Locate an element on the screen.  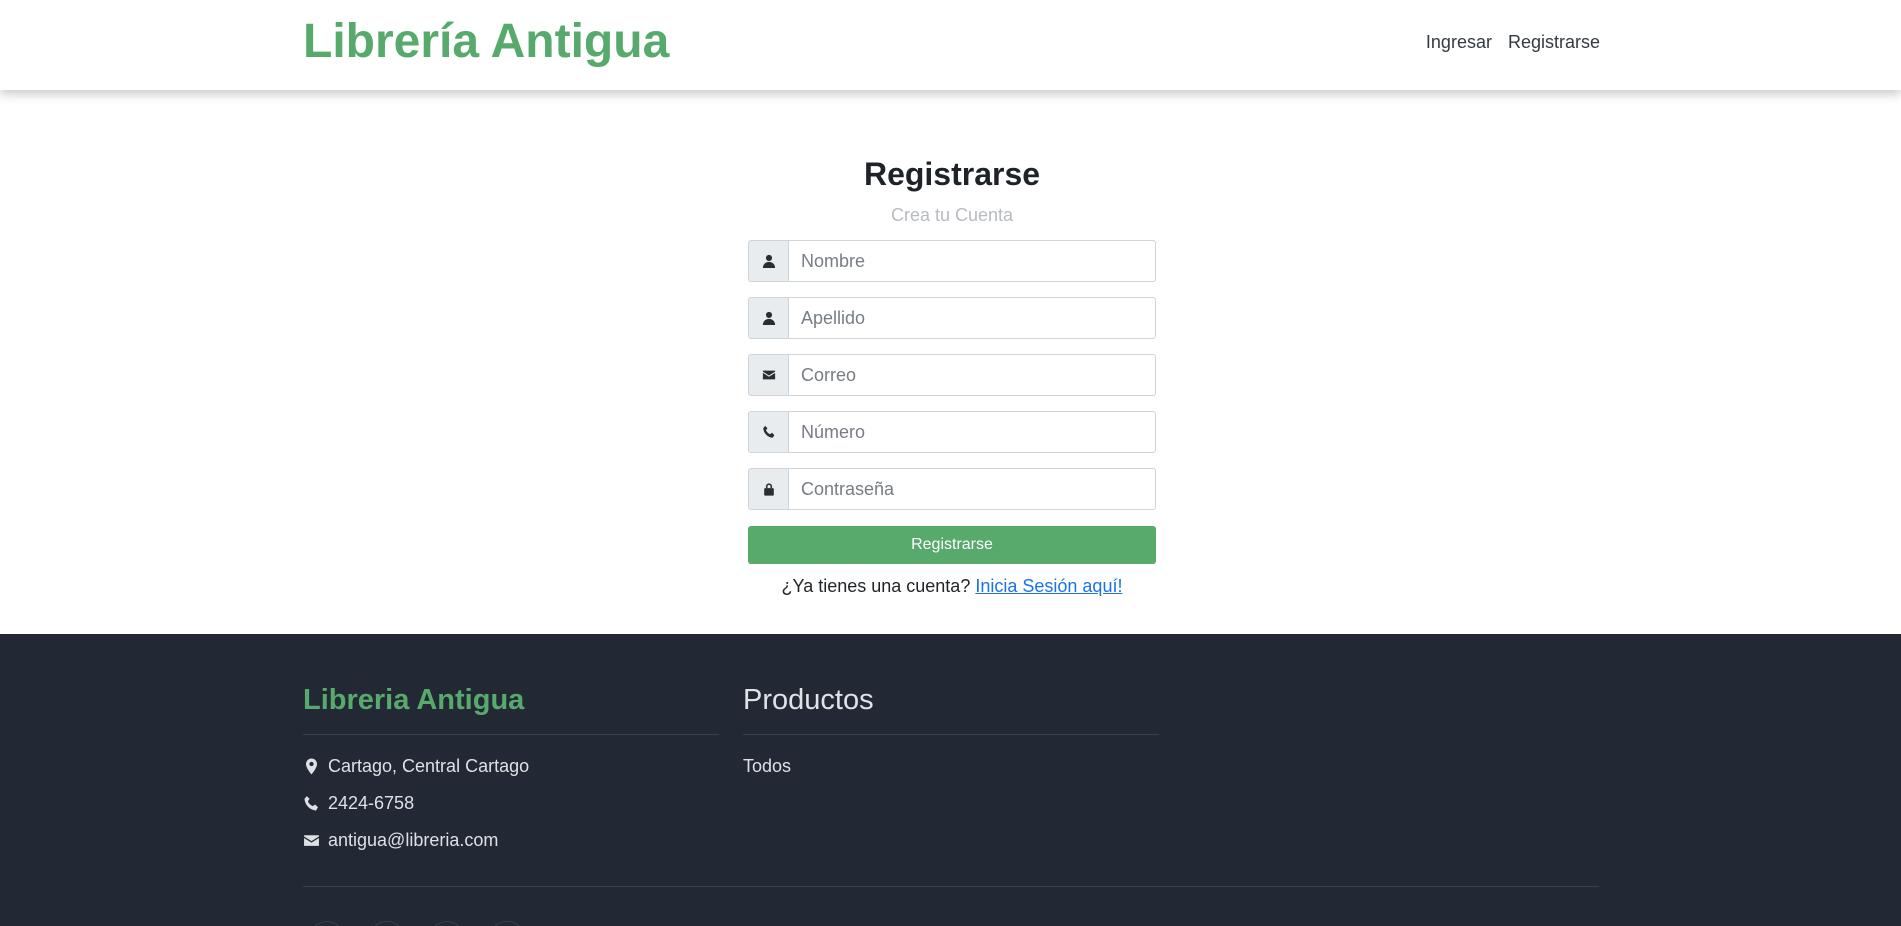
form-fields is located at coordinates (952, 375).